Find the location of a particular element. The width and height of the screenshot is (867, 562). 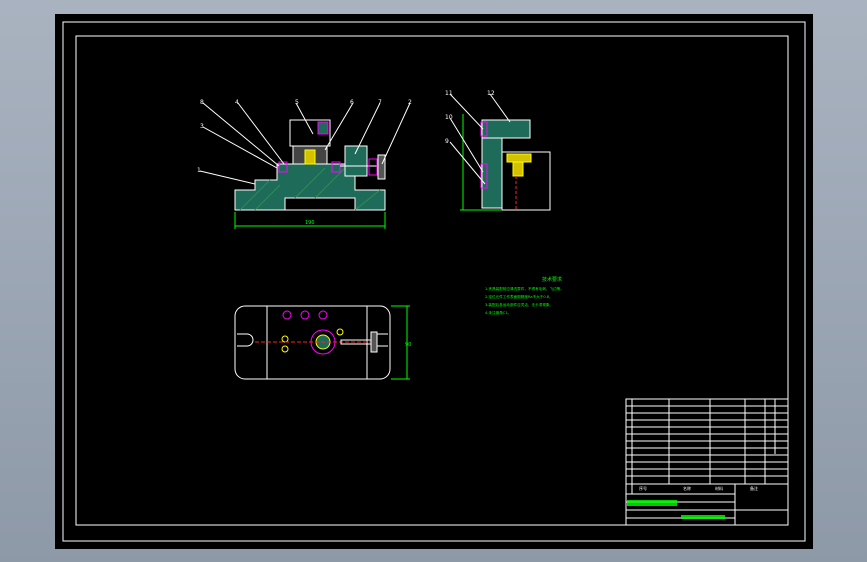

balloon-label: 7 is located at coordinates (380, 102).